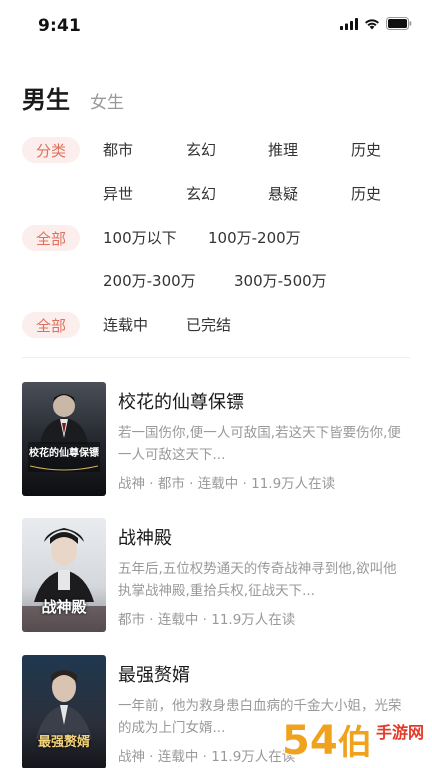 The width and height of the screenshot is (432, 768). I want to click on signal-icon, so click(349, 23).